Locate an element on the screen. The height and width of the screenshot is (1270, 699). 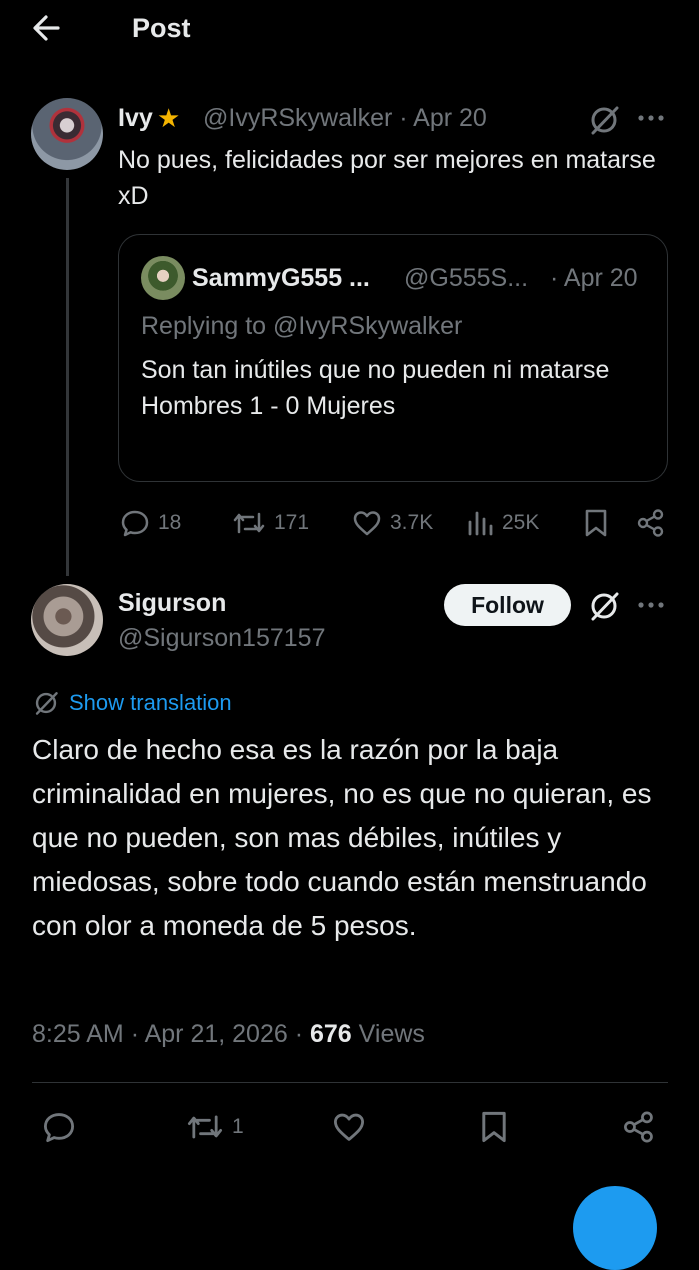
post-date: Apr 21, 2026 is located at coordinates (216, 1034).